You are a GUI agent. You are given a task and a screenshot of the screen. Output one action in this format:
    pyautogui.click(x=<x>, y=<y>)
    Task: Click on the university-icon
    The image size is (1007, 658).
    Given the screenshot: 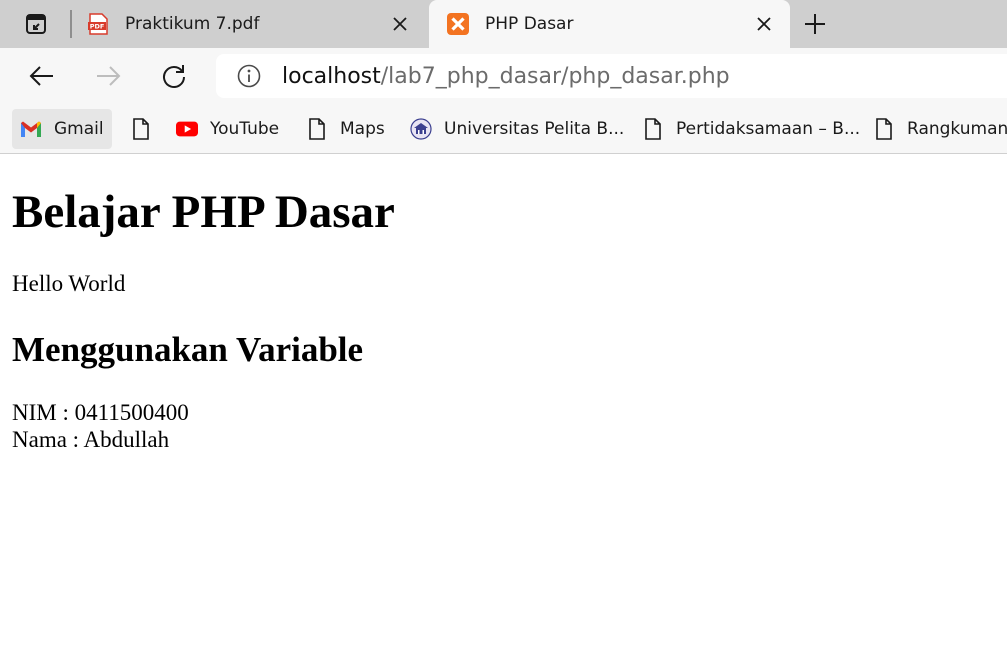 What is the action you would take?
    pyautogui.click(x=421, y=129)
    